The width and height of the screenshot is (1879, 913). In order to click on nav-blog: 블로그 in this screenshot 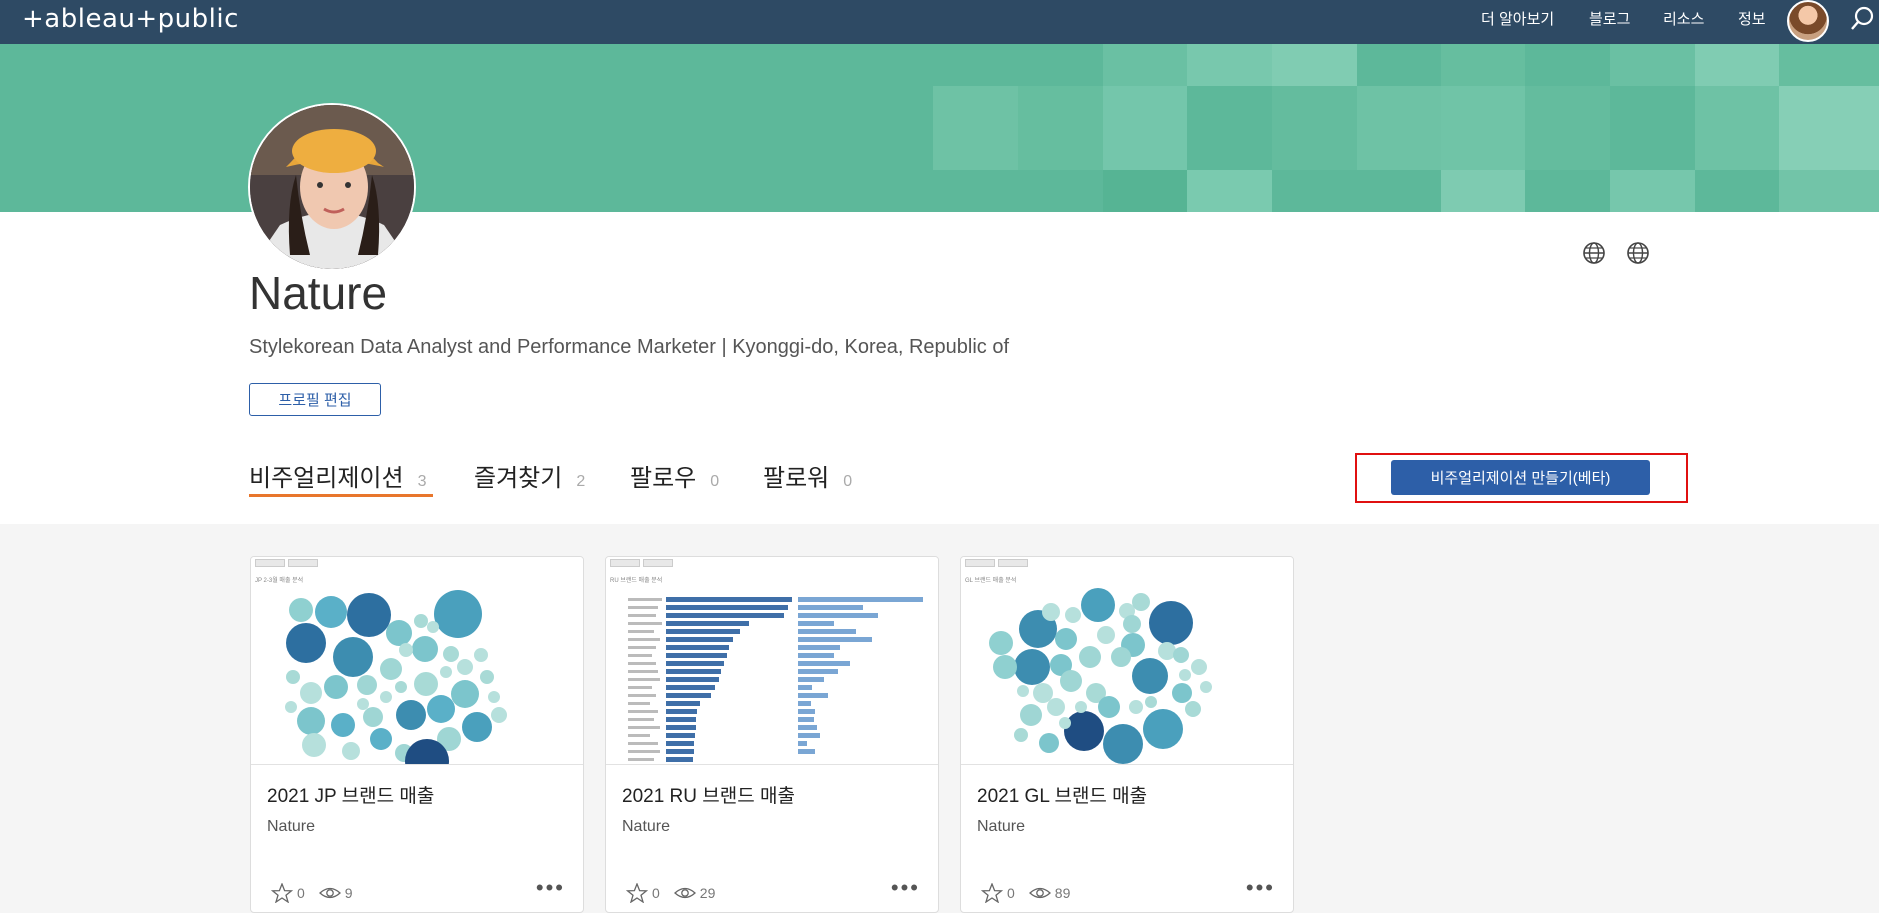, I will do `click(1609, 18)`.